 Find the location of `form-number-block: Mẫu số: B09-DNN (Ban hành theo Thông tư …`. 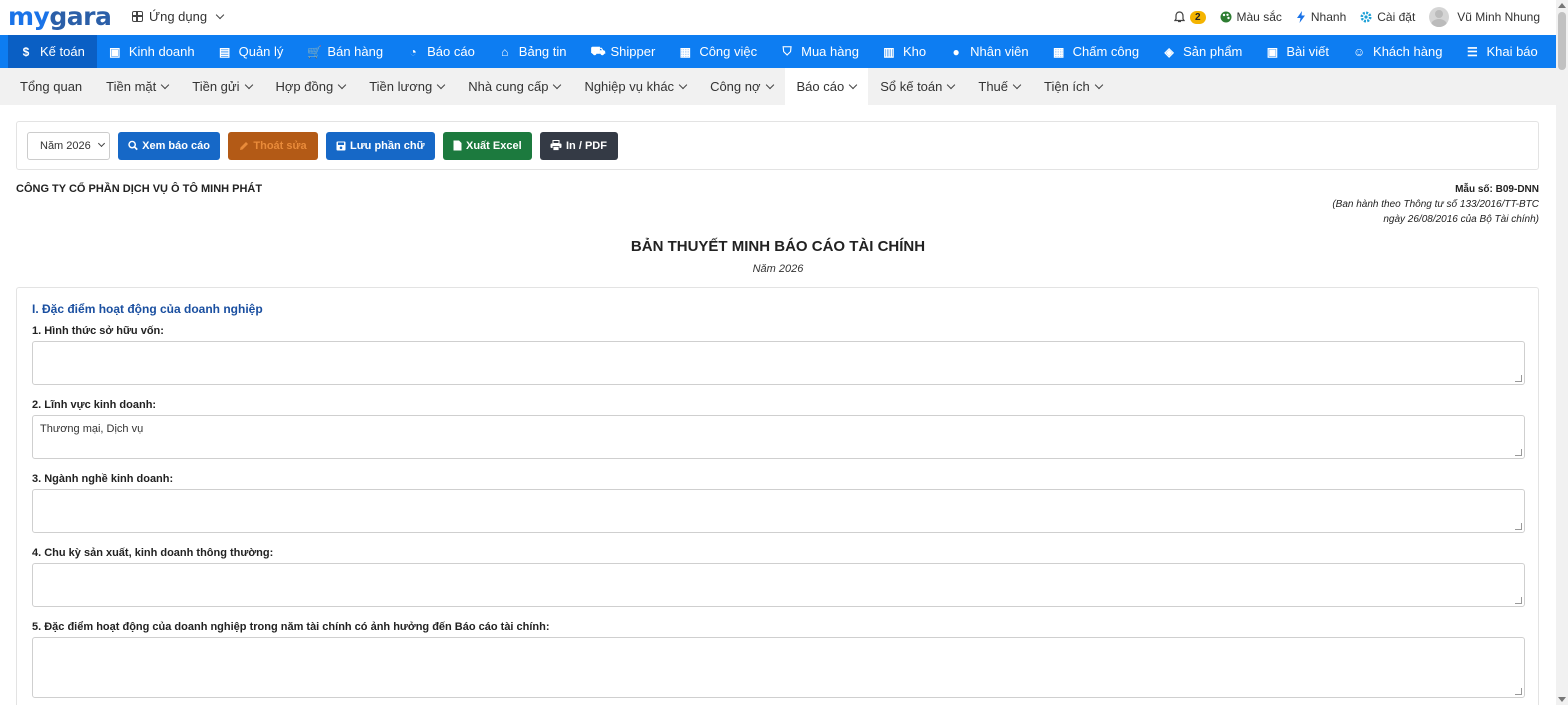

form-number-block: Mẫu số: B09-DNN (Ban hành theo Thông tư … is located at coordinates (1435, 204).